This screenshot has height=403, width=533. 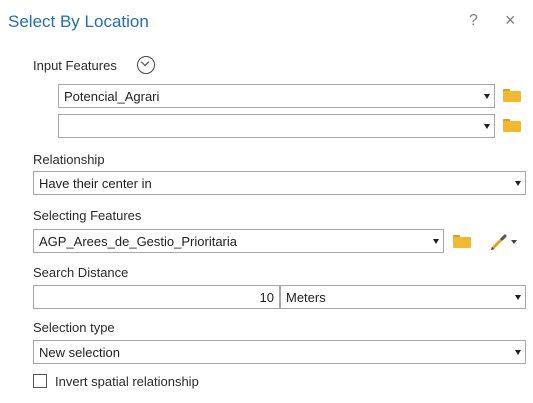 I want to click on input-features-label: Input Features, so click(x=75, y=65).